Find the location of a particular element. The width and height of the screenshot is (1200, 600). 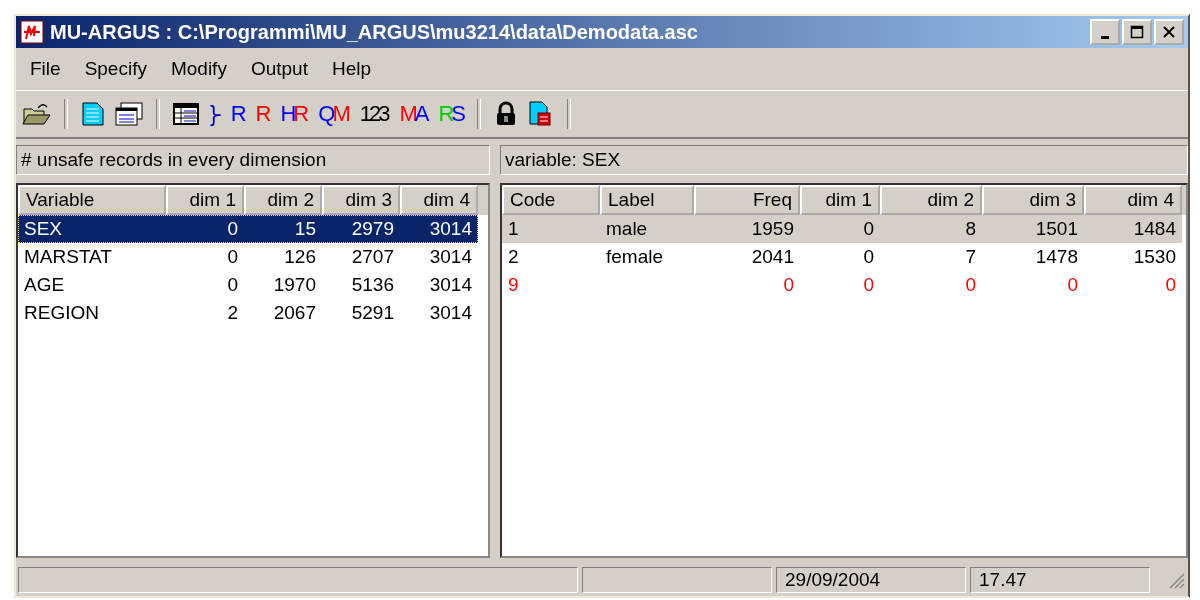

table-icon is located at coordinates (186, 114).